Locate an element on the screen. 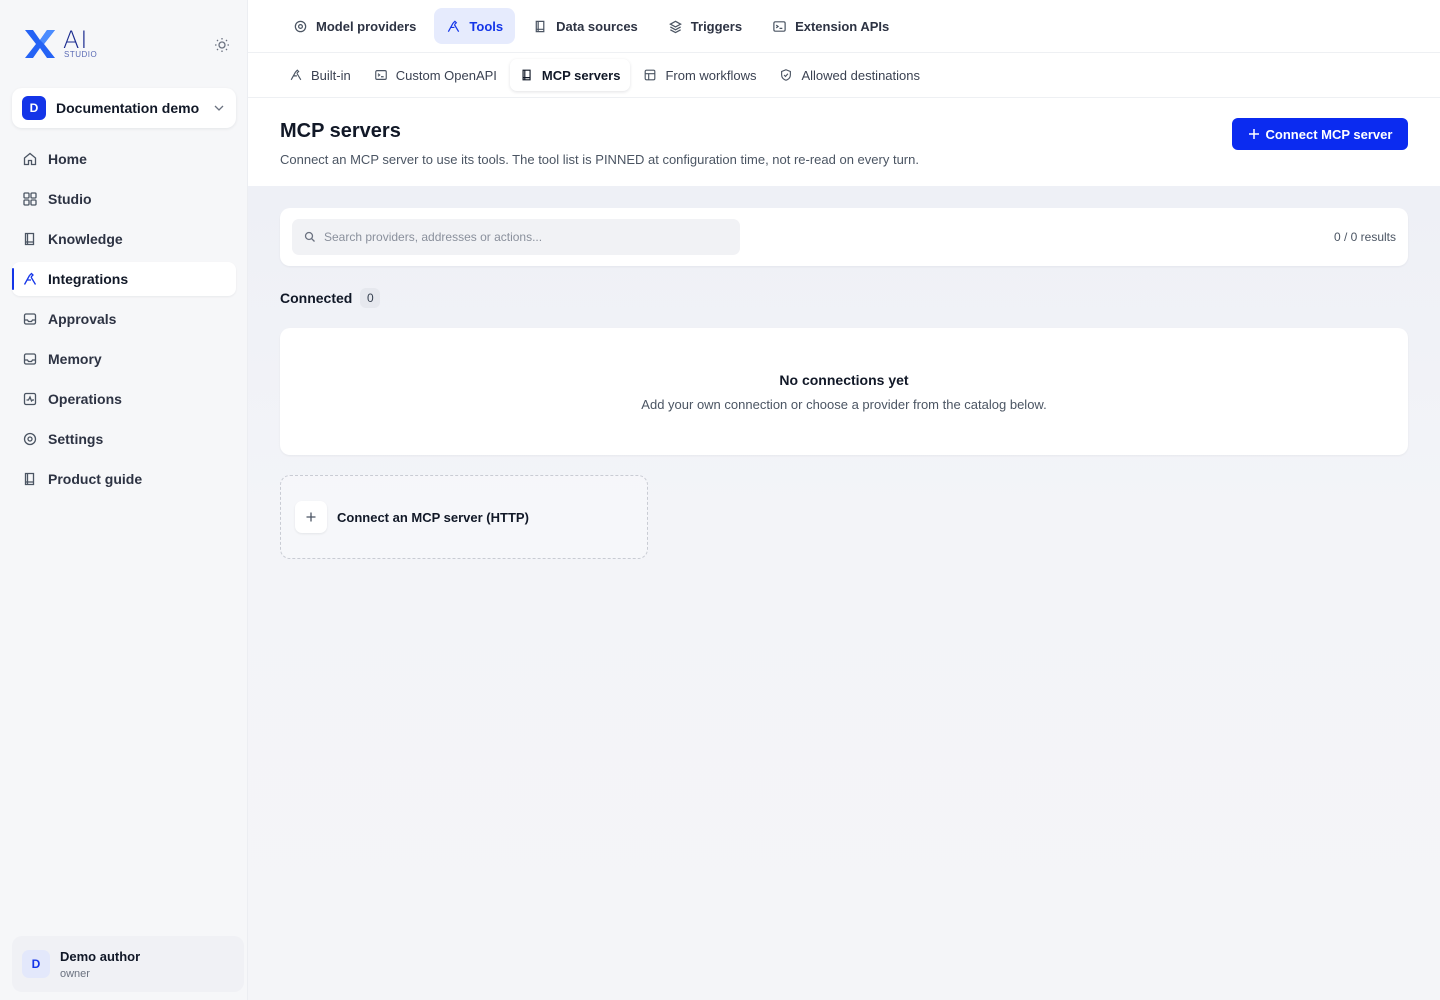 The height and width of the screenshot is (1000, 1440). connected-section-header: Connected 0 is located at coordinates (330, 298).